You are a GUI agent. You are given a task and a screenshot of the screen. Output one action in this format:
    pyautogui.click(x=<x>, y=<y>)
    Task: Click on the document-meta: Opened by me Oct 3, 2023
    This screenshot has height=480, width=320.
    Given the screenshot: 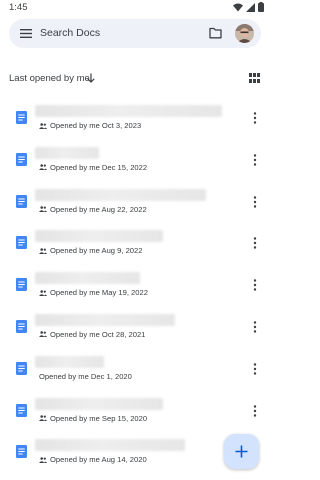 What is the action you would take?
    pyautogui.click(x=90, y=125)
    